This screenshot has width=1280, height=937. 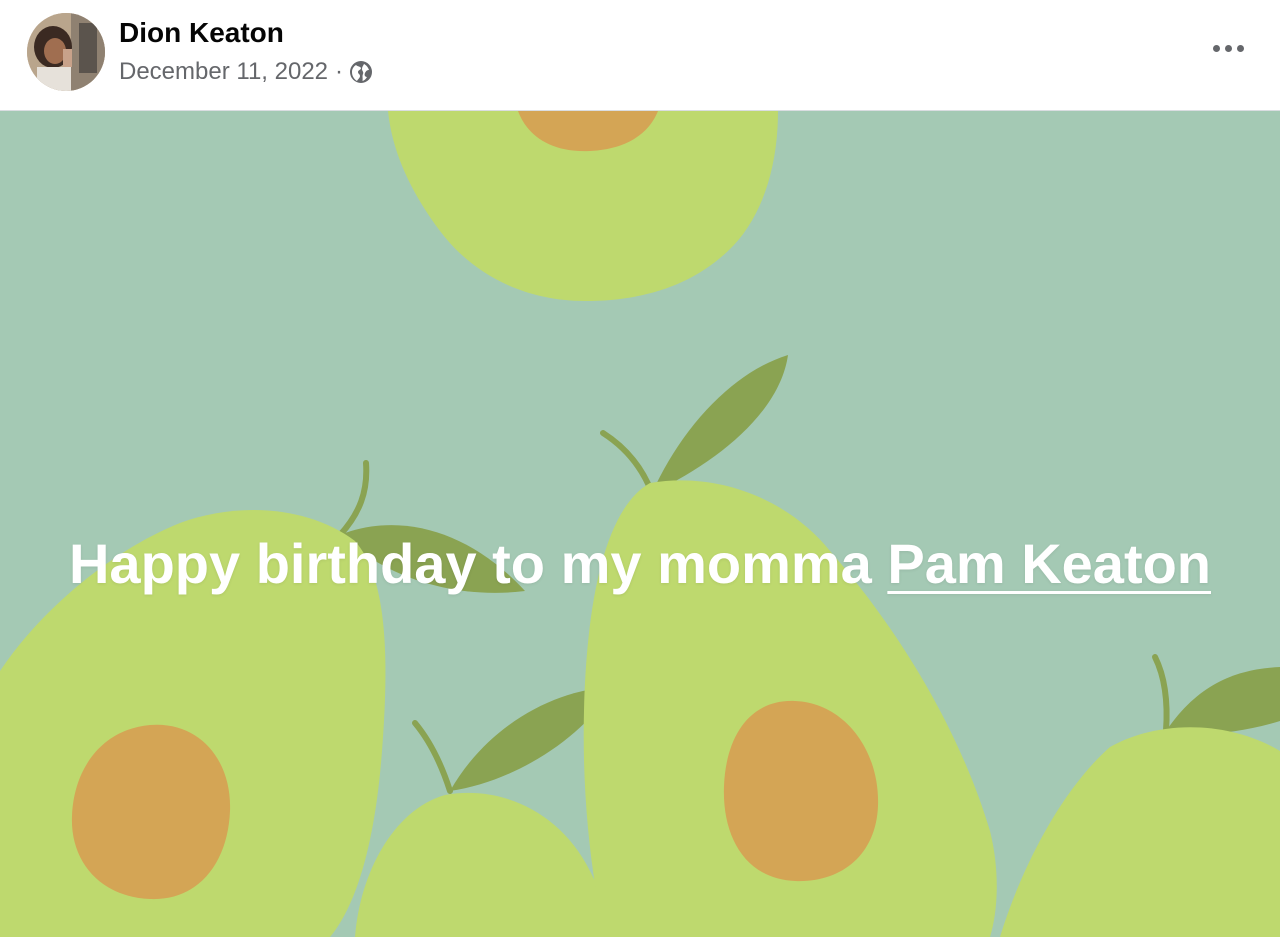 I want to click on more-options-icon, so click(x=1228, y=48).